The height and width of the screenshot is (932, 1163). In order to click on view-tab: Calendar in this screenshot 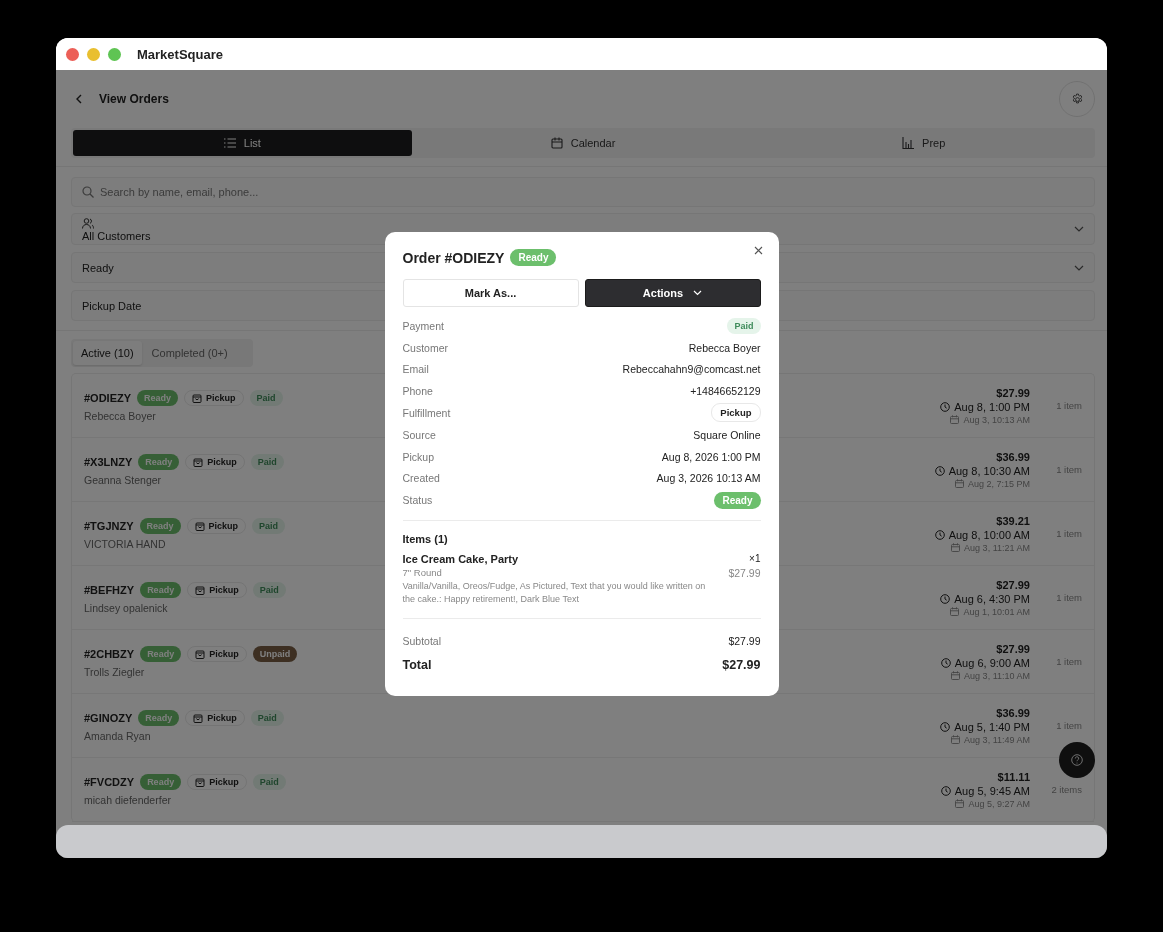, I will do `click(583, 143)`.